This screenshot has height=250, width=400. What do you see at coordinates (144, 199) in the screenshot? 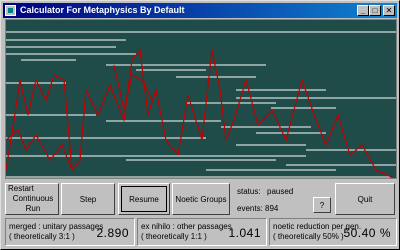
I see `resume-button: Resume` at bounding box center [144, 199].